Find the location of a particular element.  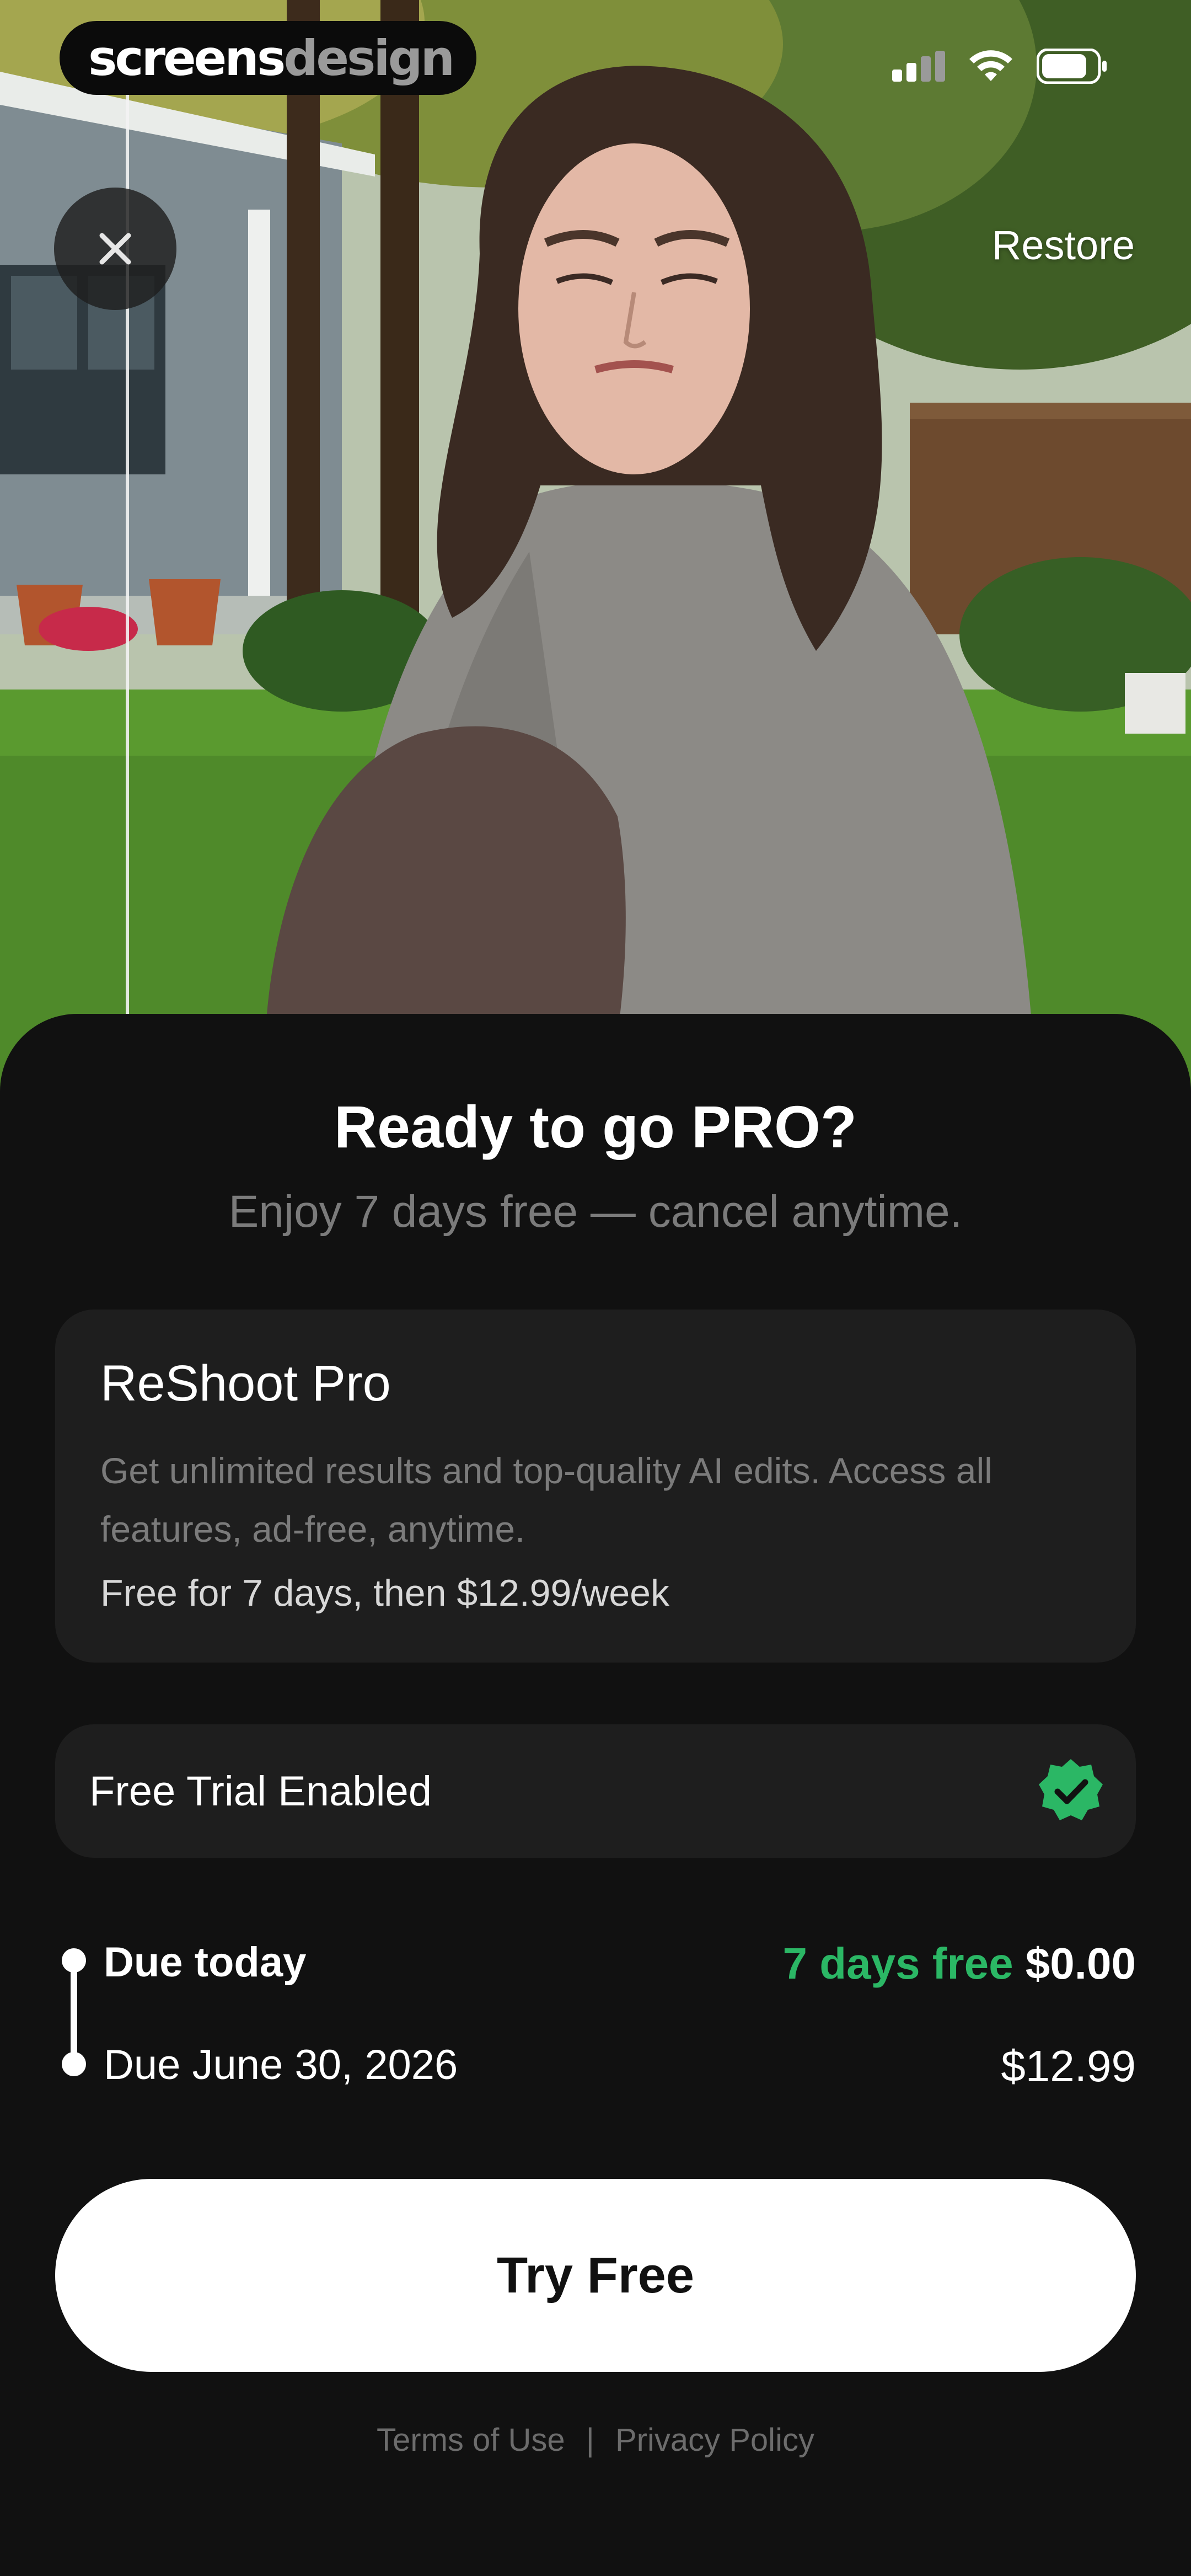

timeline-dot-later is located at coordinates (74, 2064).